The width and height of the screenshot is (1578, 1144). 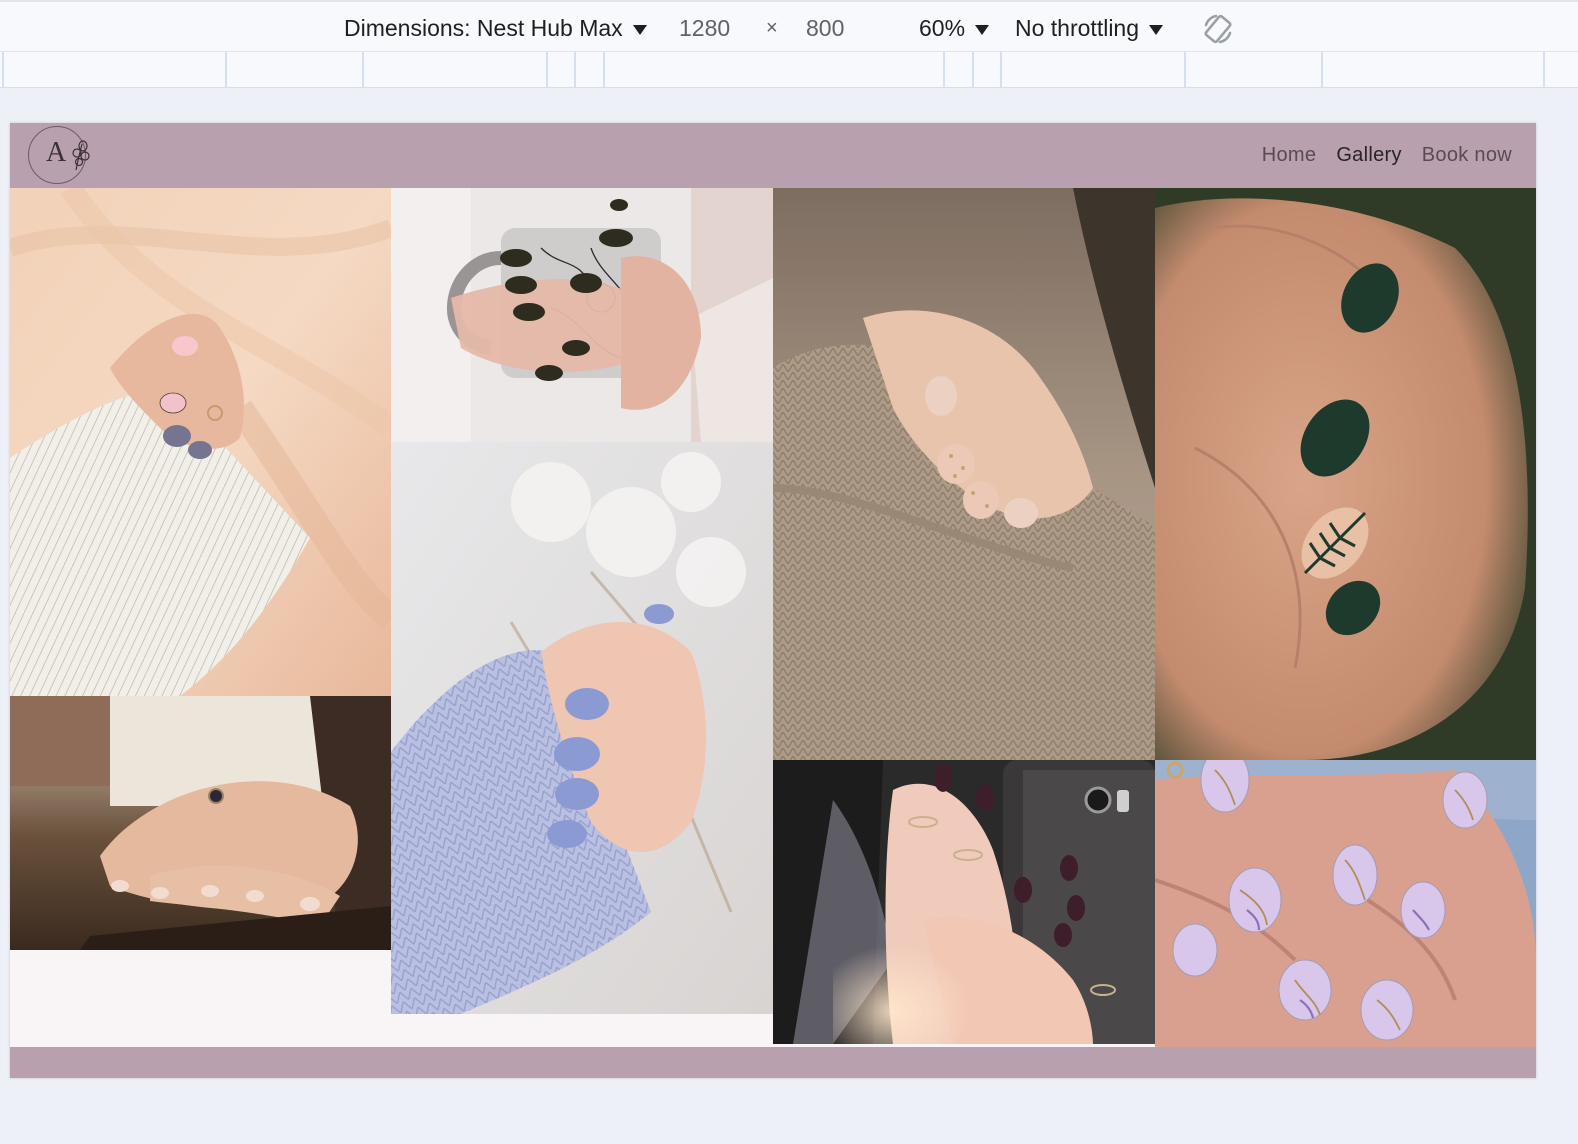 I want to click on nail-photo-periwinkle-knit, so click(x=582, y=728).